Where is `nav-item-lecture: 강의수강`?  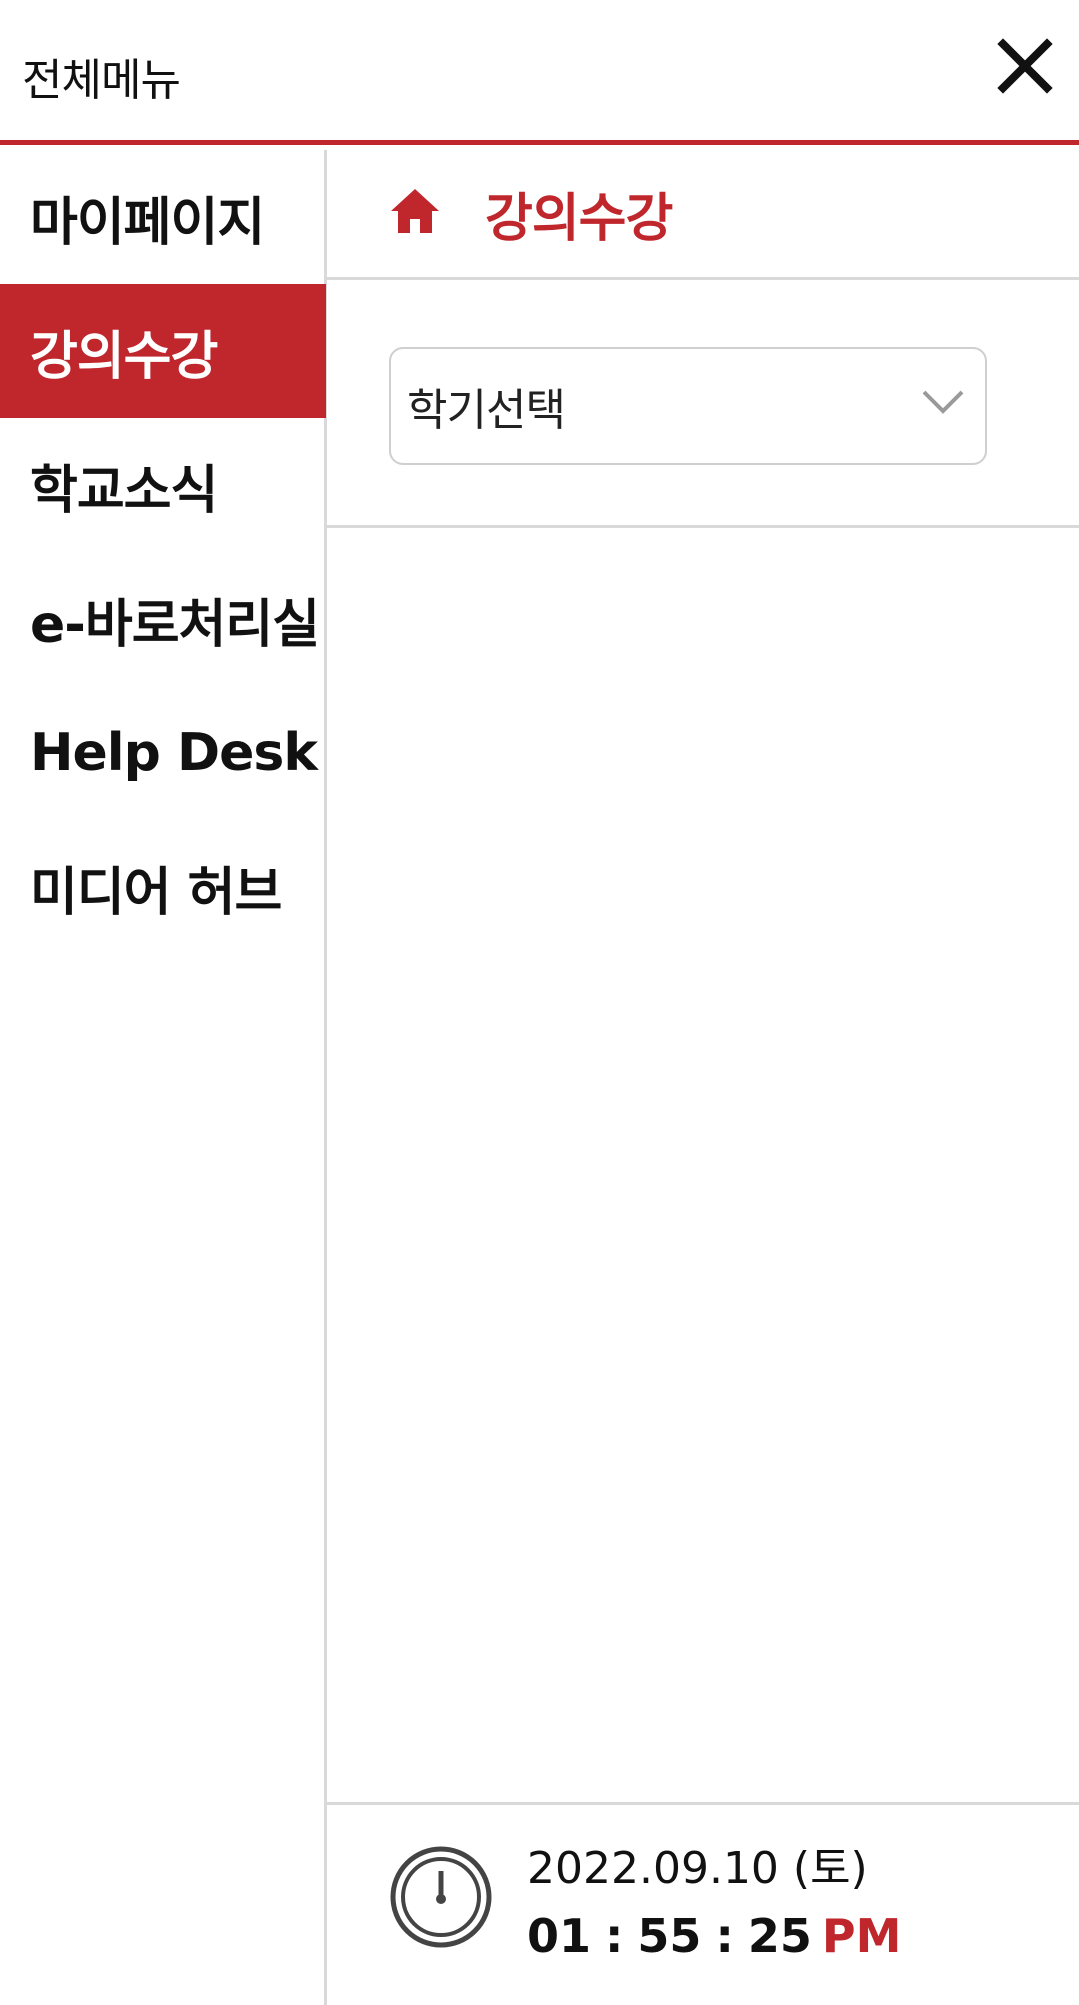 nav-item-lecture: 강의수강 is located at coordinates (163, 351).